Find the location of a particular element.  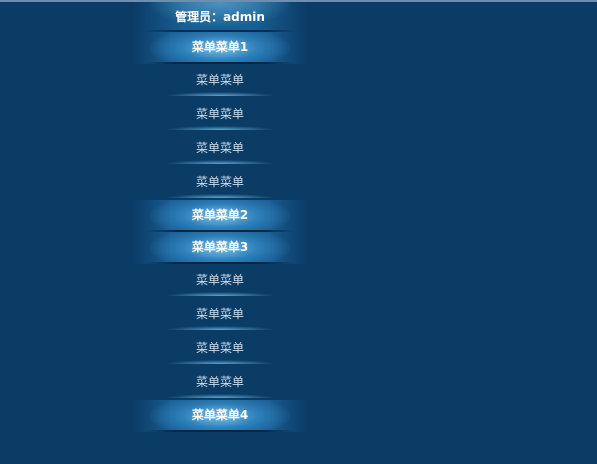

menu-section-1: 菜单菜单1 is located at coordinates (220, 48).